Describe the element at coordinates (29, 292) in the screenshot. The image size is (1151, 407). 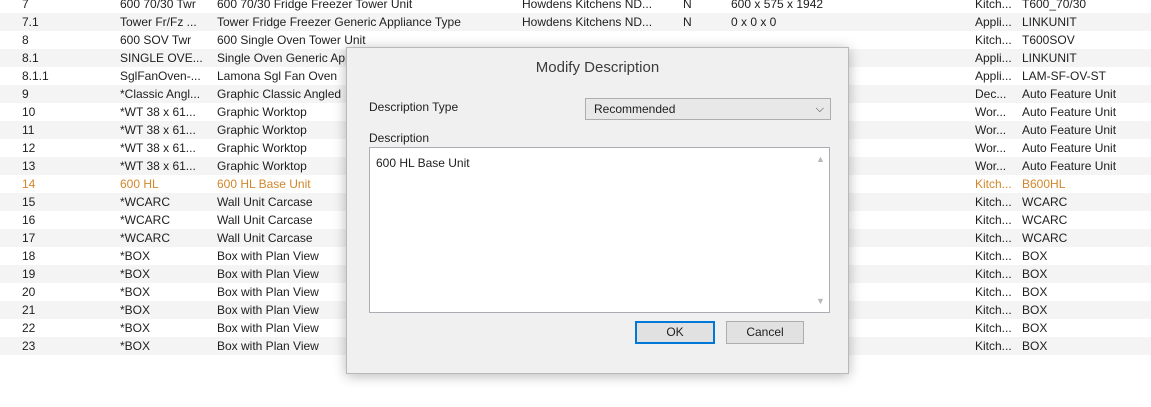
I see `cell-row-number: 20` at that location.